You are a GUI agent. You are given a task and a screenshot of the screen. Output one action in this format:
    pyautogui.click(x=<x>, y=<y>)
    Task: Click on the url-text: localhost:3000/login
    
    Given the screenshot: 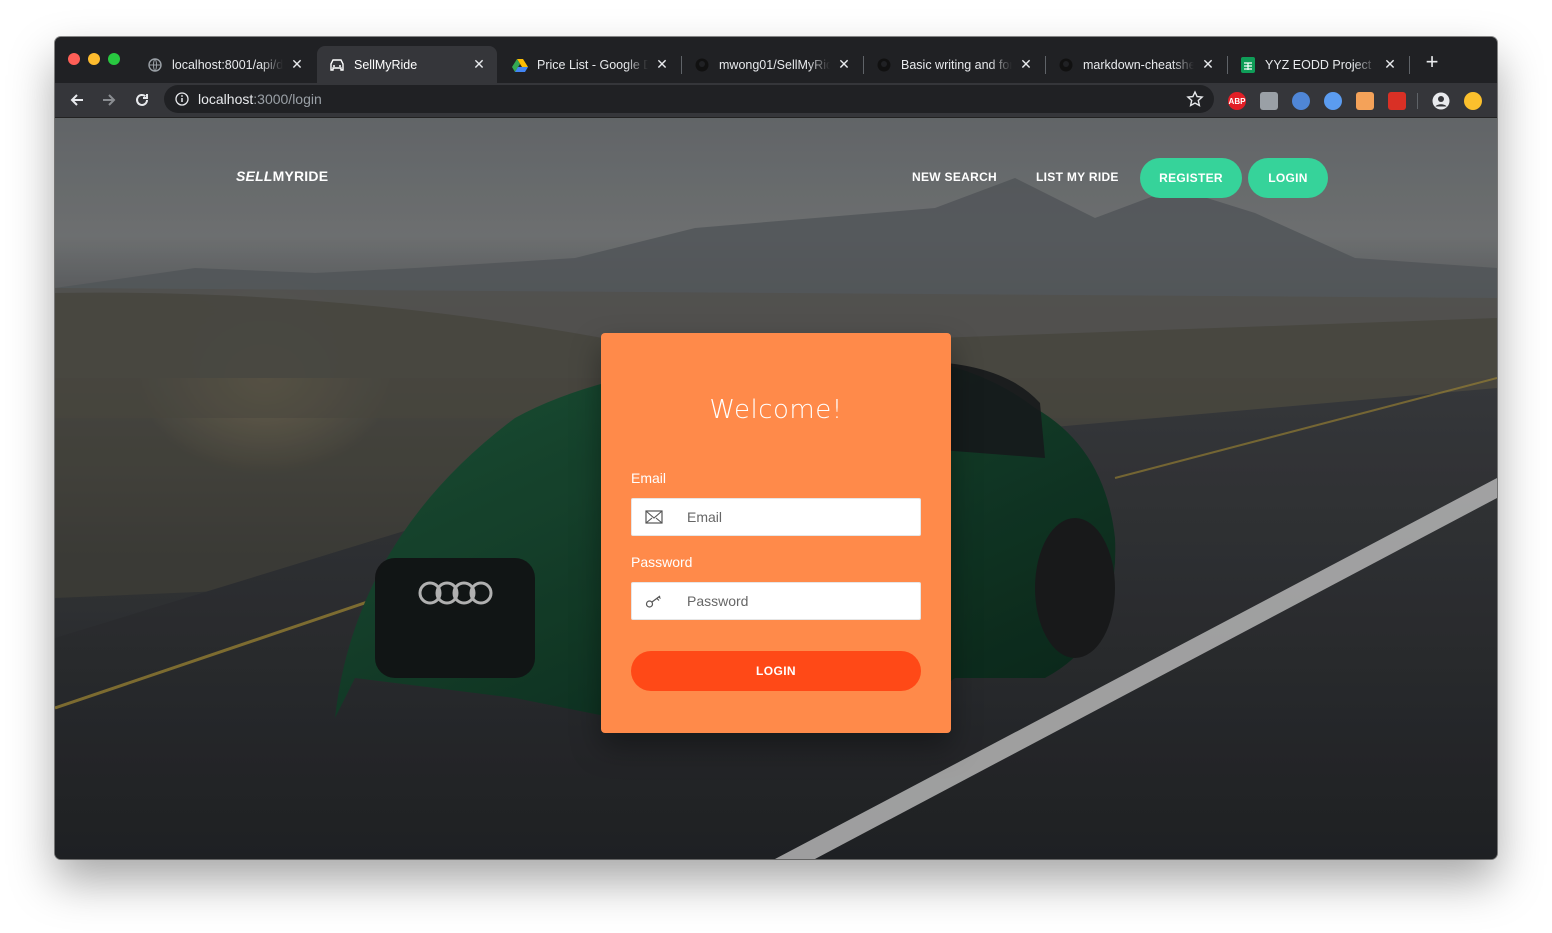 What is the action you would take?
    pyautogui.click(x=260, y=99)
    